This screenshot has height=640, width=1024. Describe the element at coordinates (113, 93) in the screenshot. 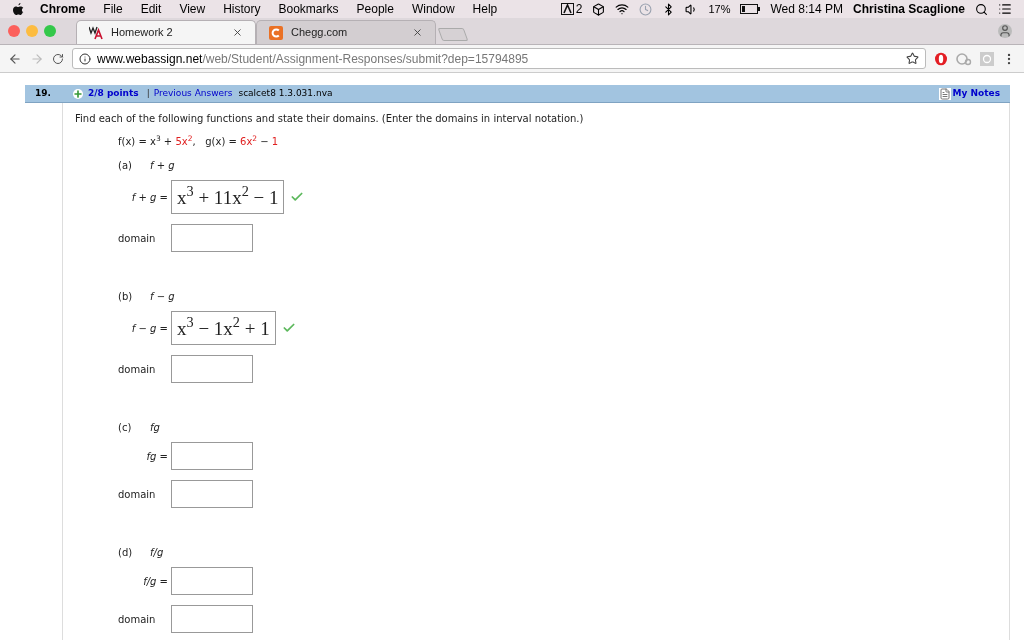

I see `points-text: 2/8 points` at that location.